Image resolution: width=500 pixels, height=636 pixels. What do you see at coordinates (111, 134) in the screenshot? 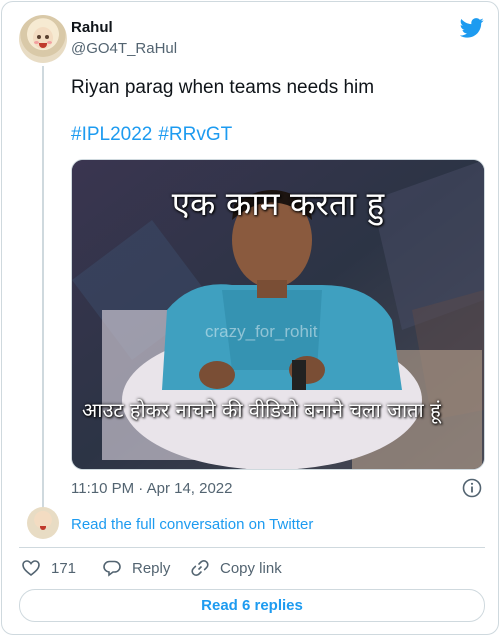
I see `hashtag-ipl2022: #IPL2022` at bounding box center [111, 134].